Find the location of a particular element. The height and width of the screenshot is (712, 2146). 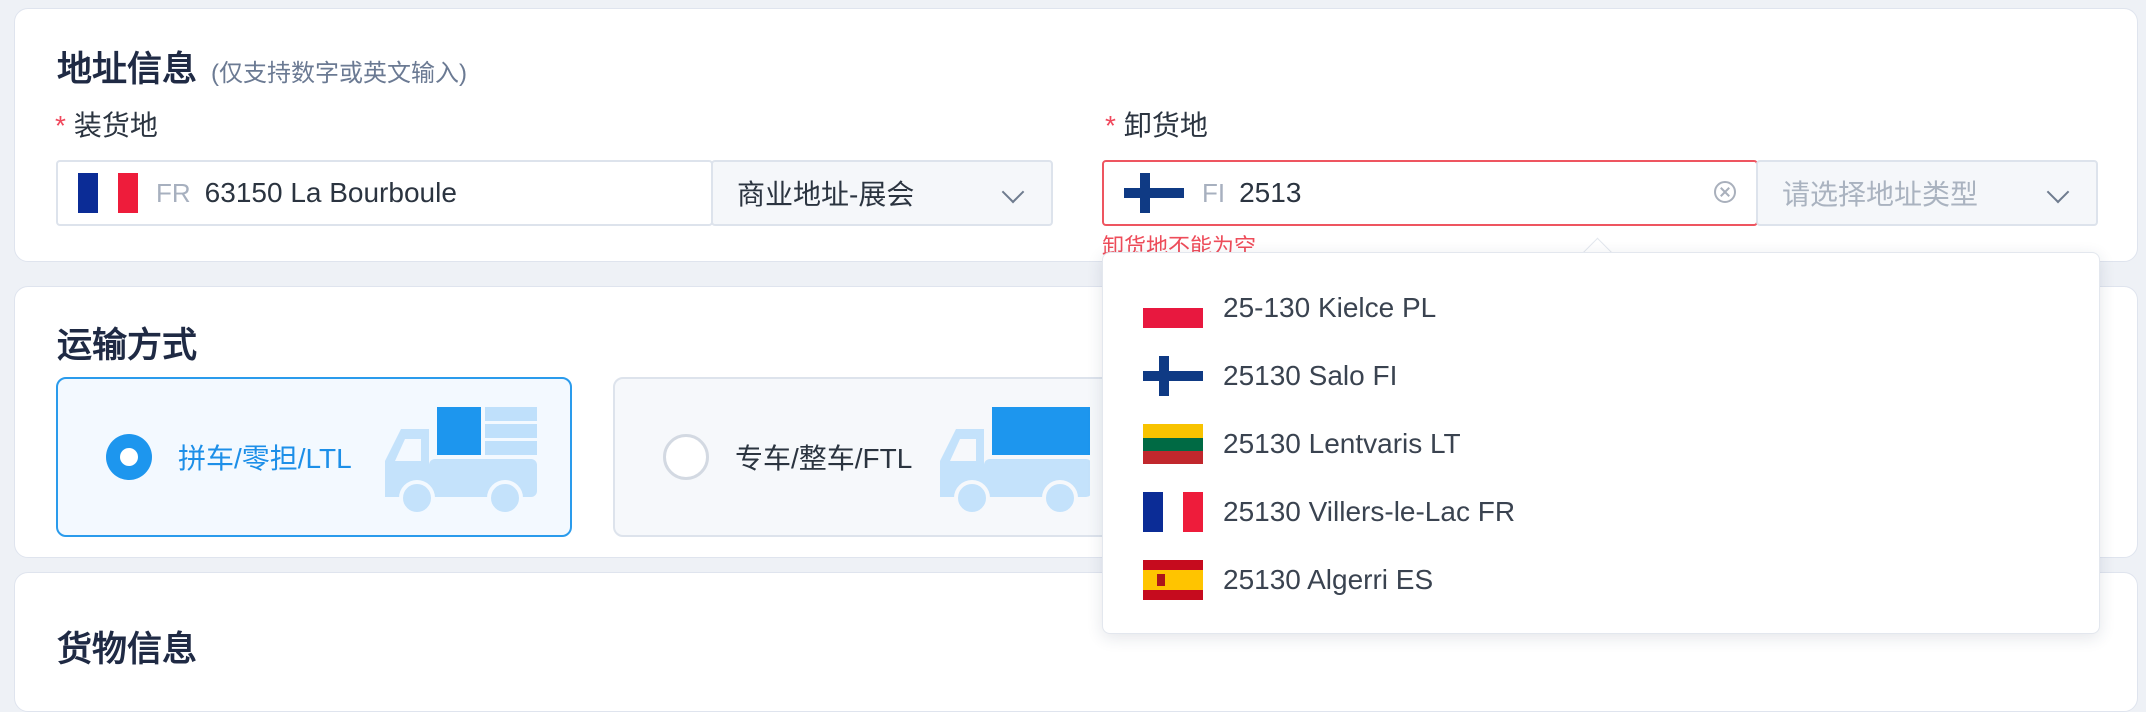

clear-icon is located at coordinates (1725, 192).